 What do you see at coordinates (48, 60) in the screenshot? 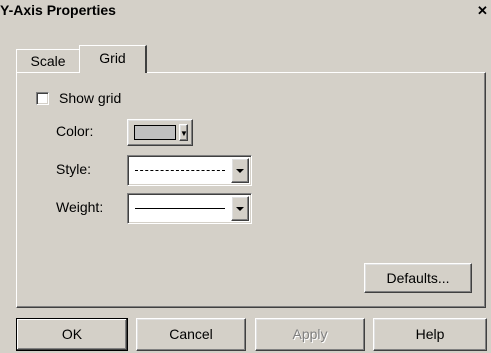
I see `tab-scale: Scale` at bounding box center [48, 60].